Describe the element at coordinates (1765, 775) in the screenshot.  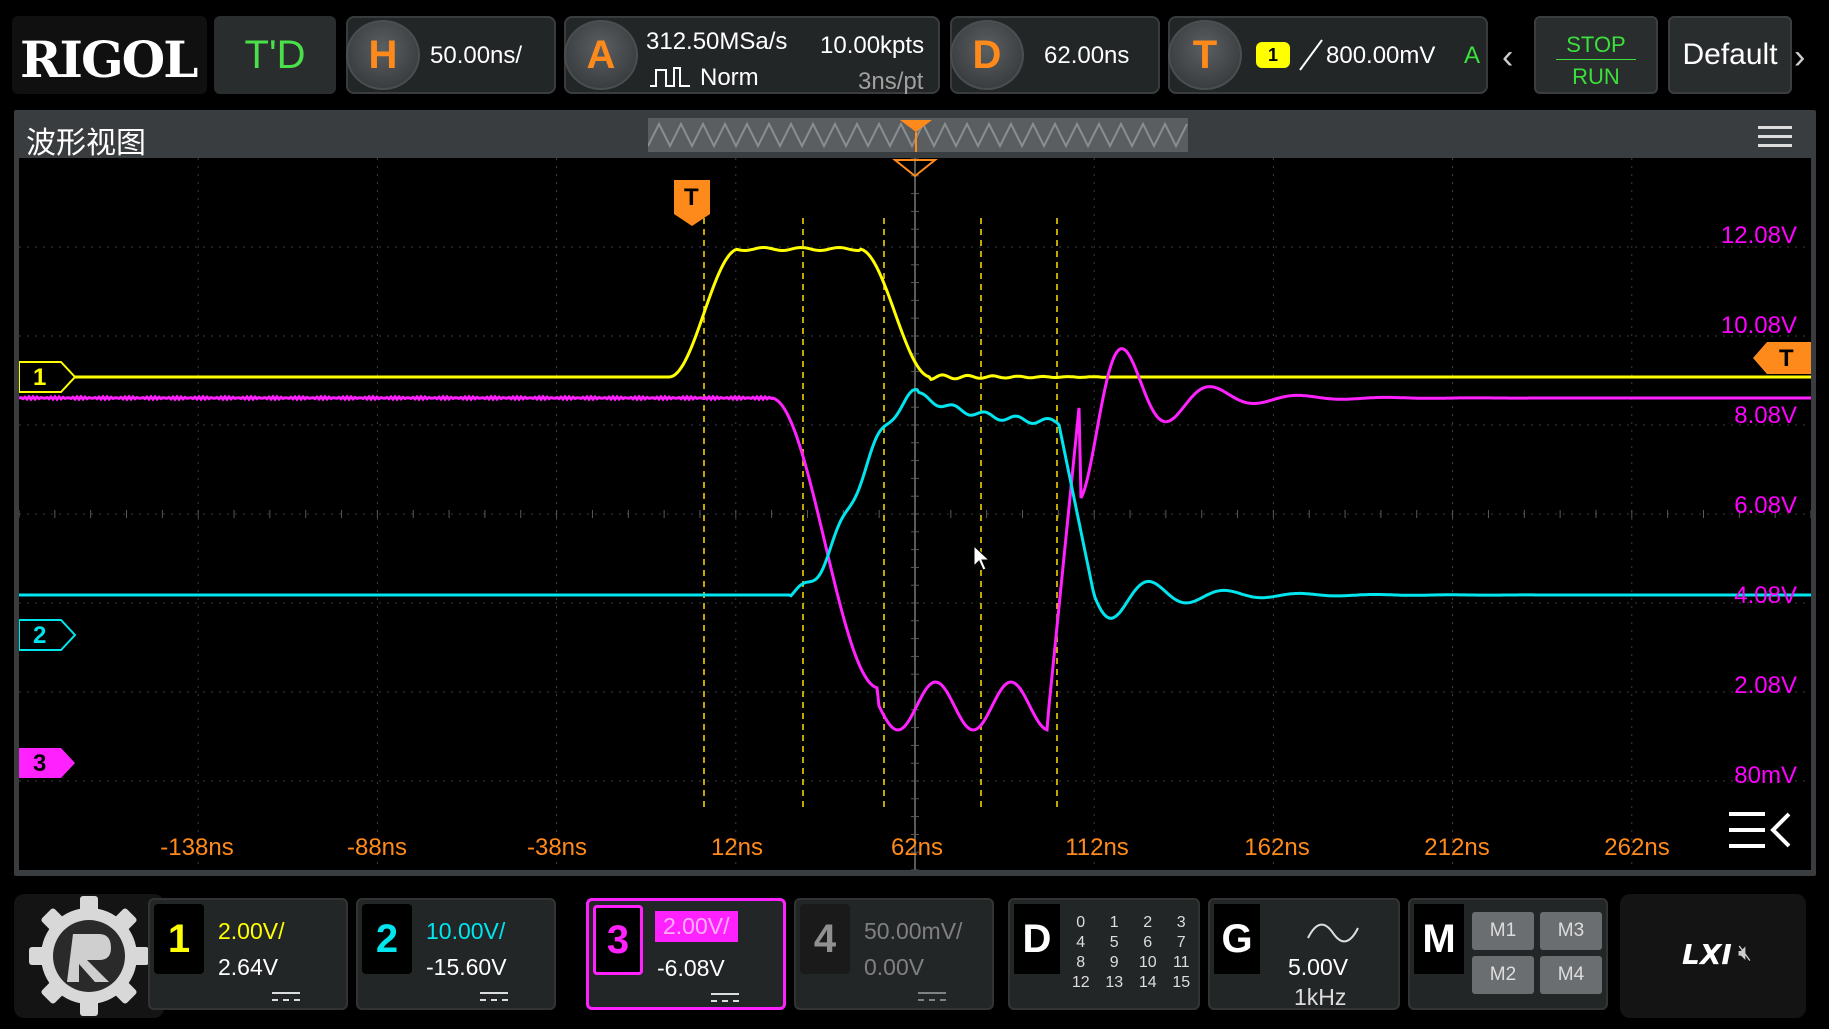
I see `v-scale-label: 80mV` at that location.